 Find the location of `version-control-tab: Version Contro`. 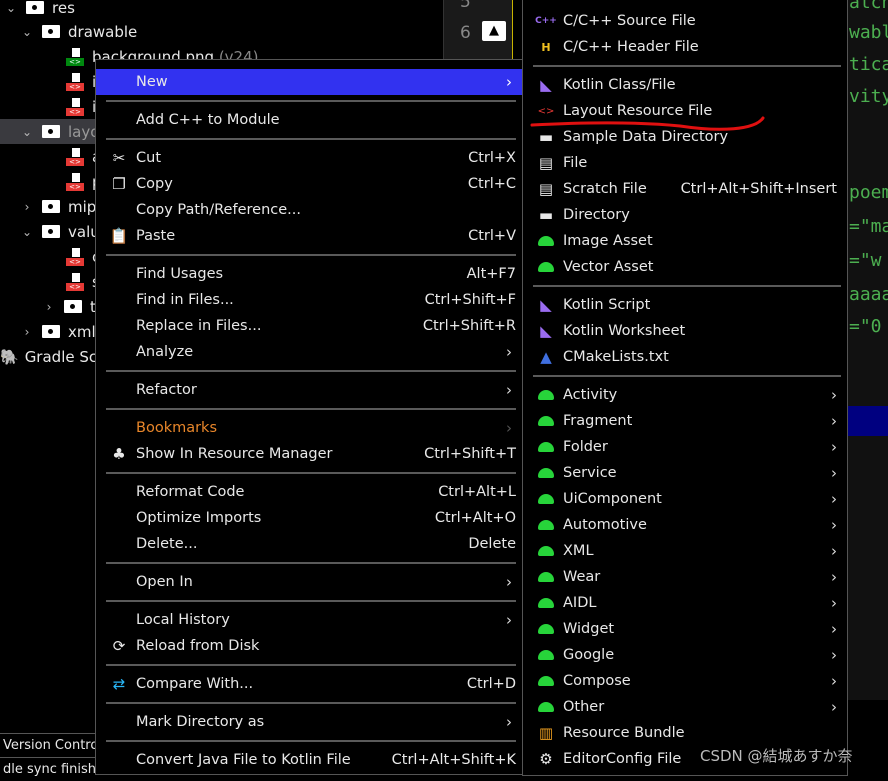

version-control-tab: Version Contro is located at coordinates (47, 745).